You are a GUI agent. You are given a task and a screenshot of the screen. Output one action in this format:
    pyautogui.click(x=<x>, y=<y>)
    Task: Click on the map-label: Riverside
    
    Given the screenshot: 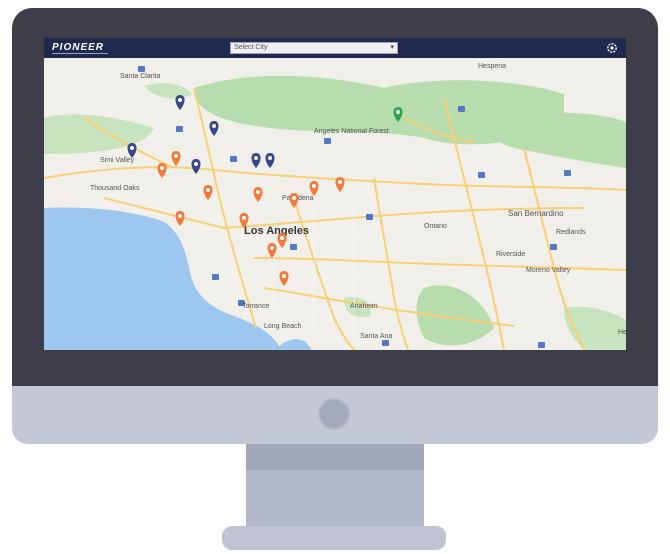 What is the action you would take?
    pyautogui.click(x=510, y=254)
    